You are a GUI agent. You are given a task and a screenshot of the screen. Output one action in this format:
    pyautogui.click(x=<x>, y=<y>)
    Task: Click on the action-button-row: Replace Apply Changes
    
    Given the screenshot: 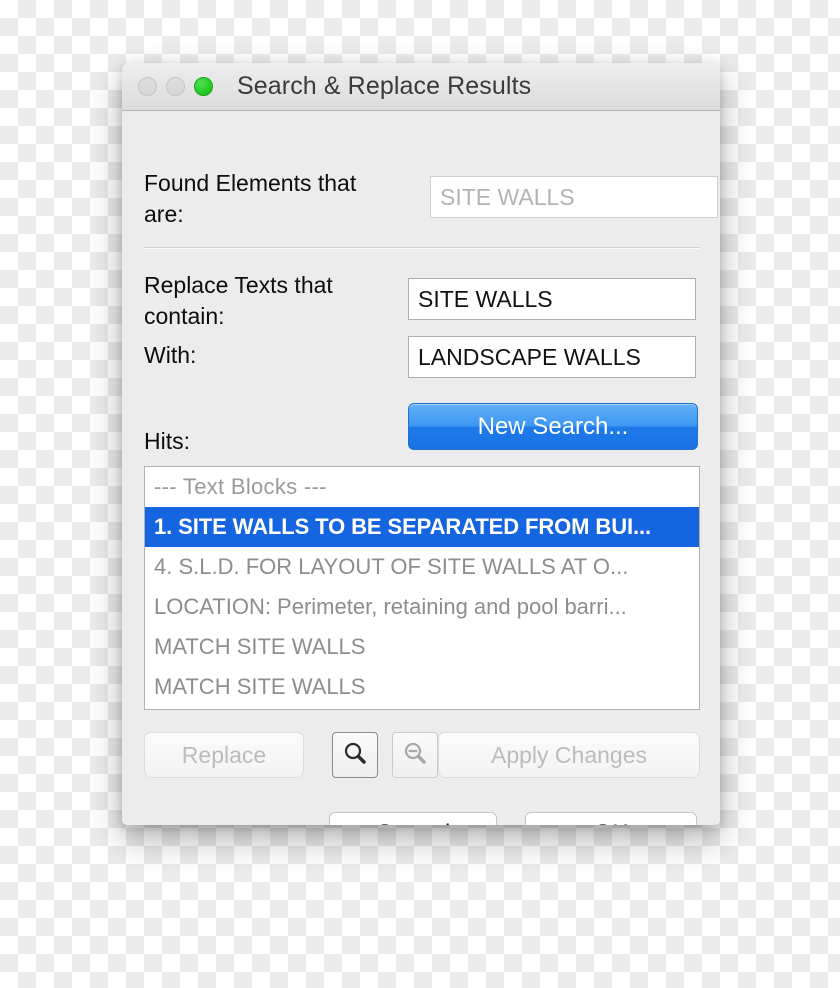 What is the action you would take?
    pyautogui.click(x=422, y=755)
    